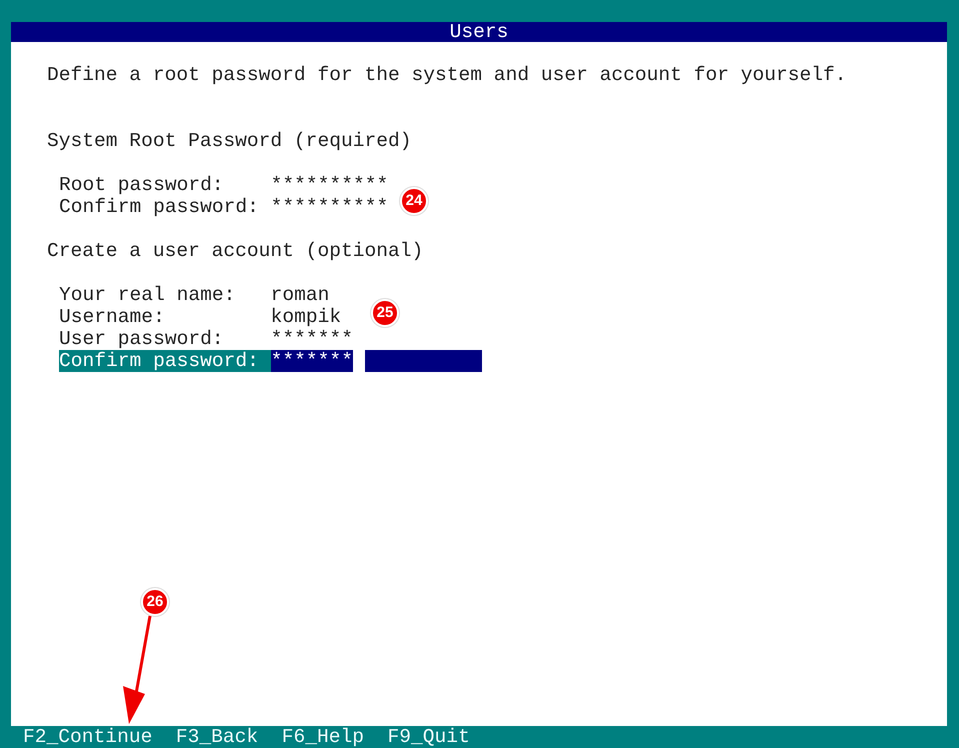  I want to click on step-badge: 24, so click(414, 201).